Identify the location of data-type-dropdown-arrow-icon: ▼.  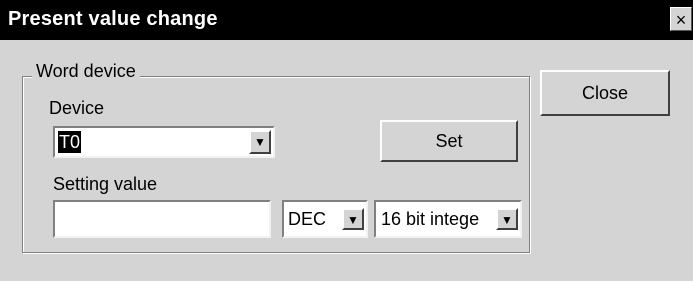
(507, 219).